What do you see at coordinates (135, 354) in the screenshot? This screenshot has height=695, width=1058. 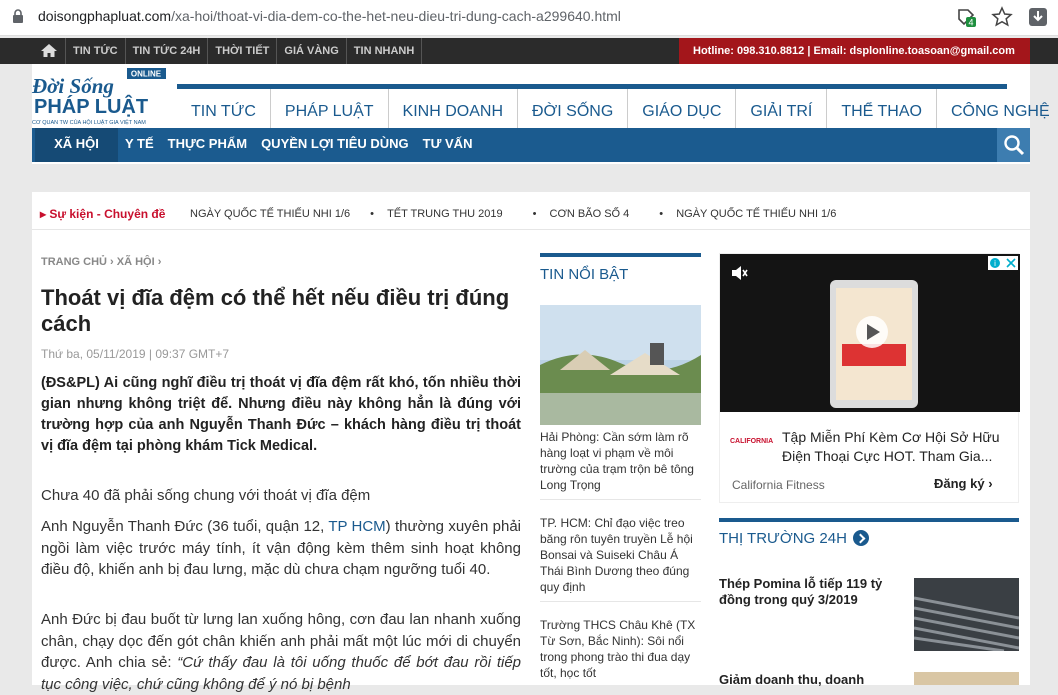 I see `article-date: Thứ ba, 05/11/2019 | 09:37 GMT+7` at bounding box center [135, 354].